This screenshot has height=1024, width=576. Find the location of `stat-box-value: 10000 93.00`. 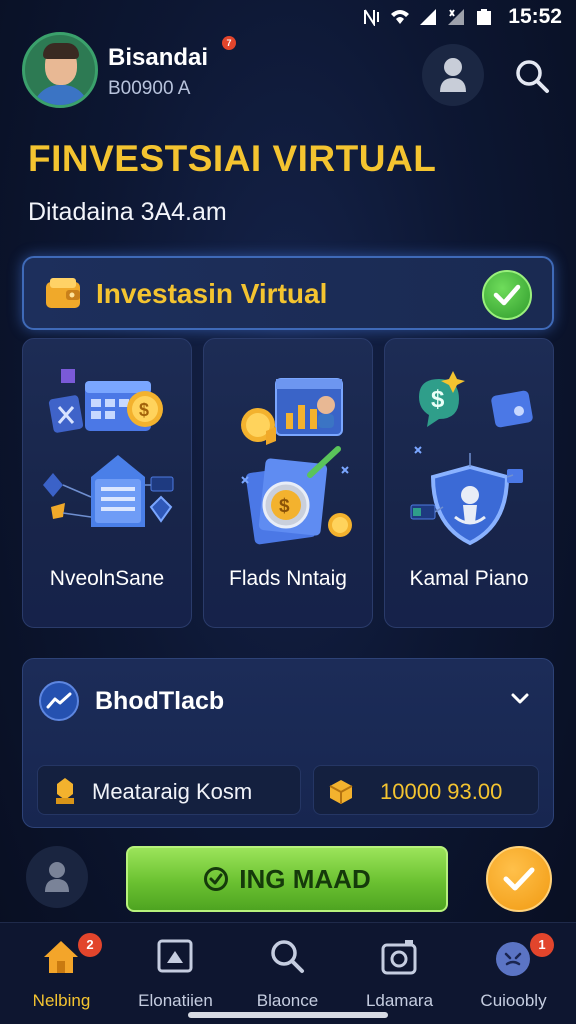

stat-box-value: 10000 93.00 is located at coordinates (426, 790).